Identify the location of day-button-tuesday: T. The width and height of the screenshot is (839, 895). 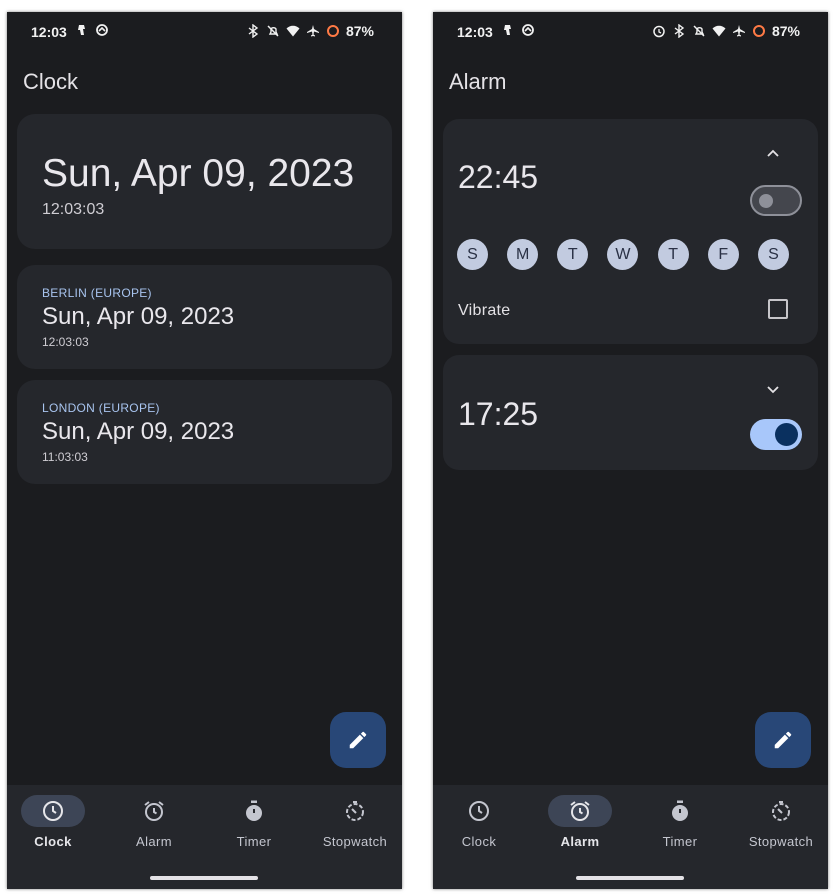
(573, 254).